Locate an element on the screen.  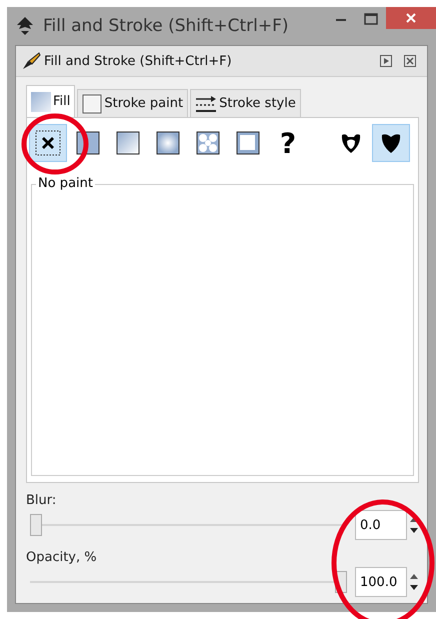
pattern-icon is located at coordinates (208, 143).